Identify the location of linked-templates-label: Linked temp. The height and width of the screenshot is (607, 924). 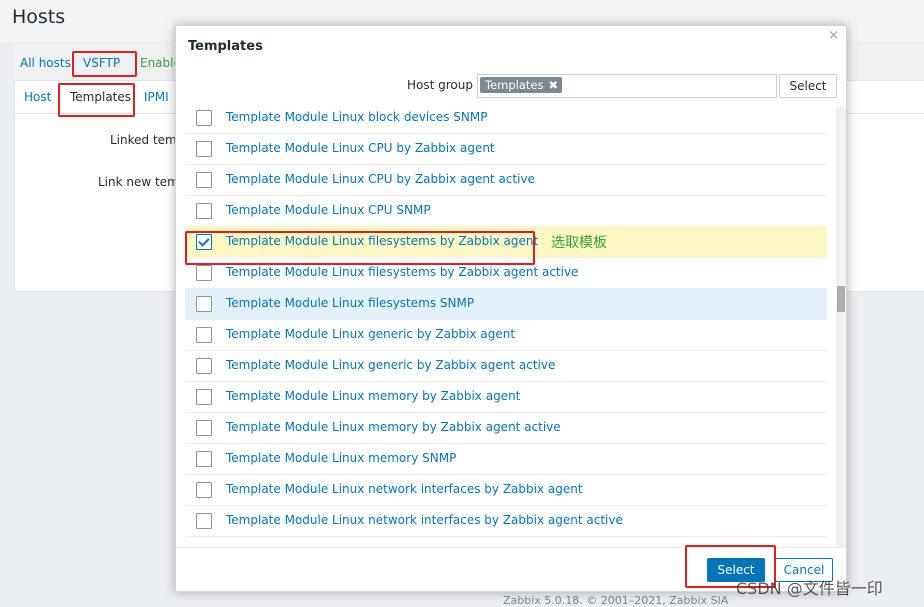
(147, 140).